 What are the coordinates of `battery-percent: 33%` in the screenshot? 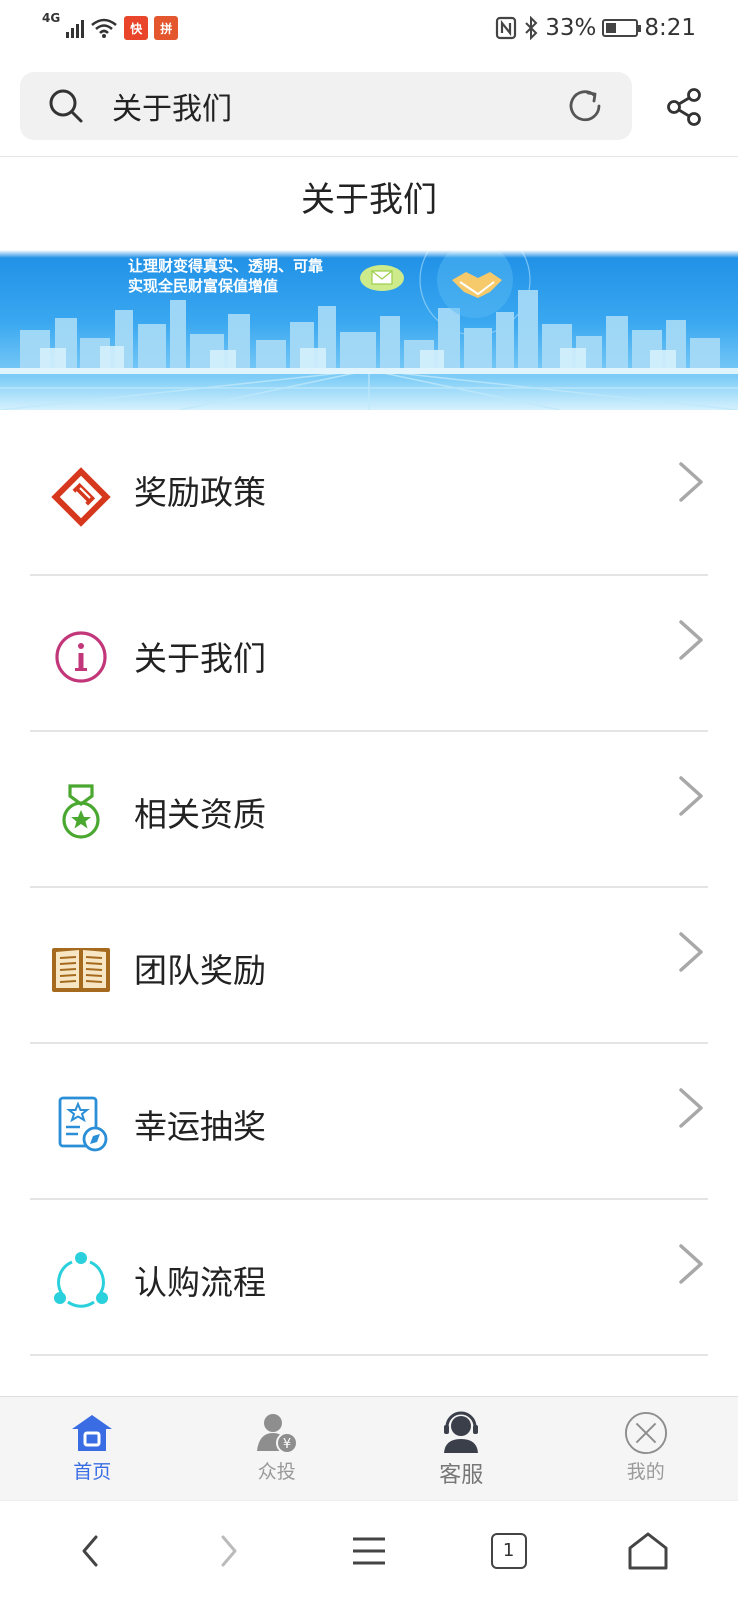 It's located at (571, 28).